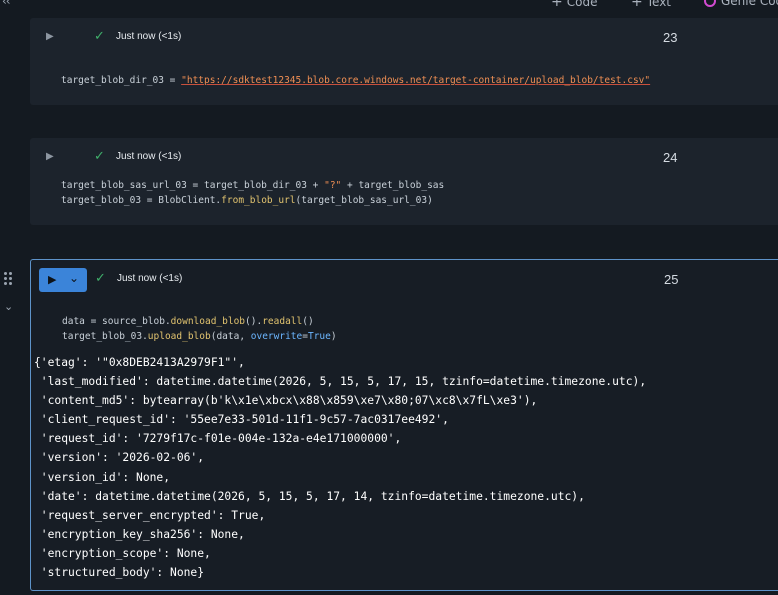 The image size is (778, 595). I want to click on code-token: ()., so click(254, 321).